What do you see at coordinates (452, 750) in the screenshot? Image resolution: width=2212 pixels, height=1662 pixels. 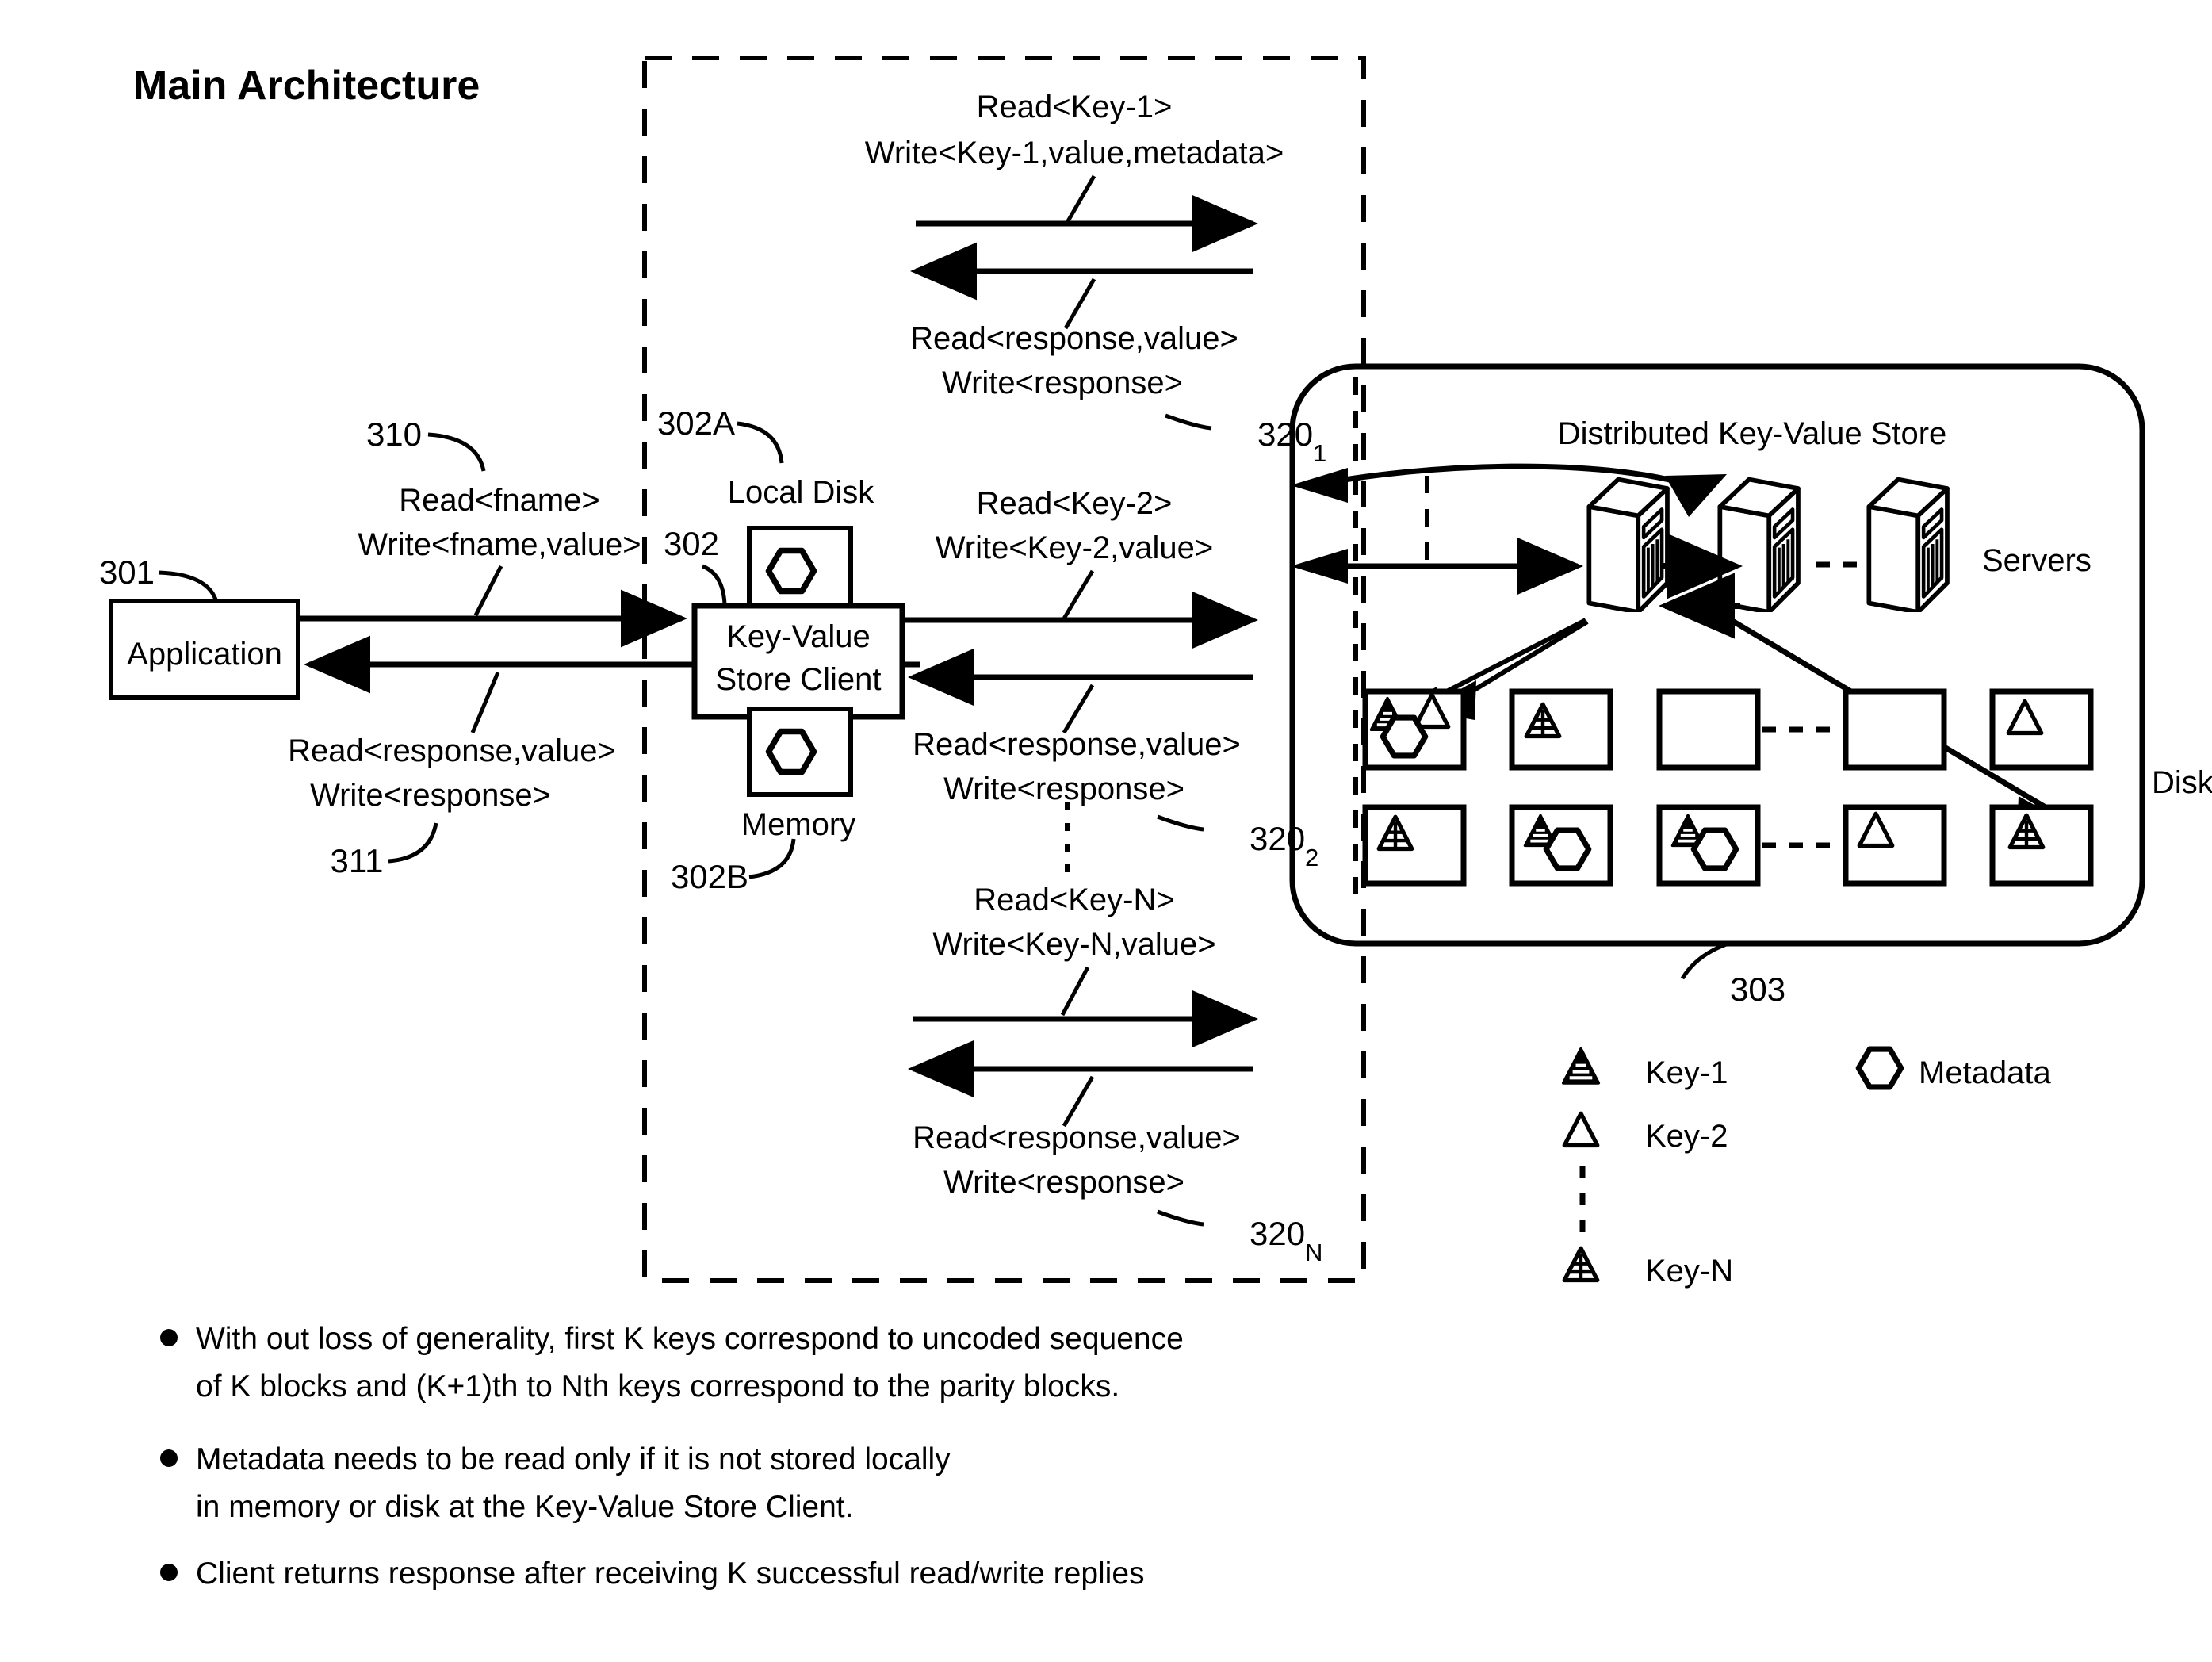 I see `flow-app-response-line1: Read<response,value>` at bounding box center [452, 750].